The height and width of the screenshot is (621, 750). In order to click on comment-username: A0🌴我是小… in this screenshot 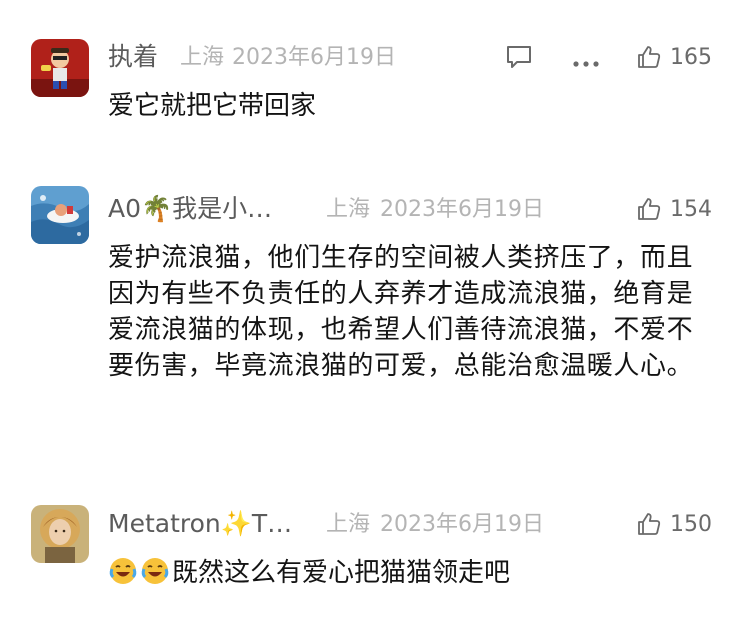, I will do `click(190, 209)`.